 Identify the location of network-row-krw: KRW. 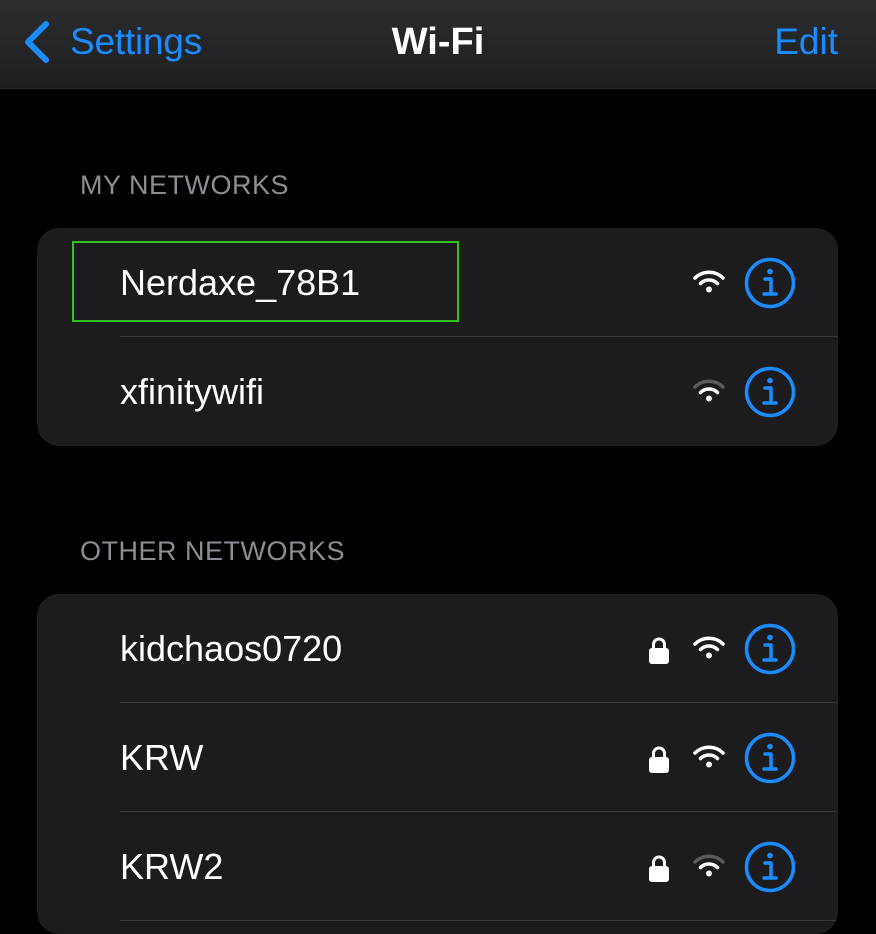
(437, 757).